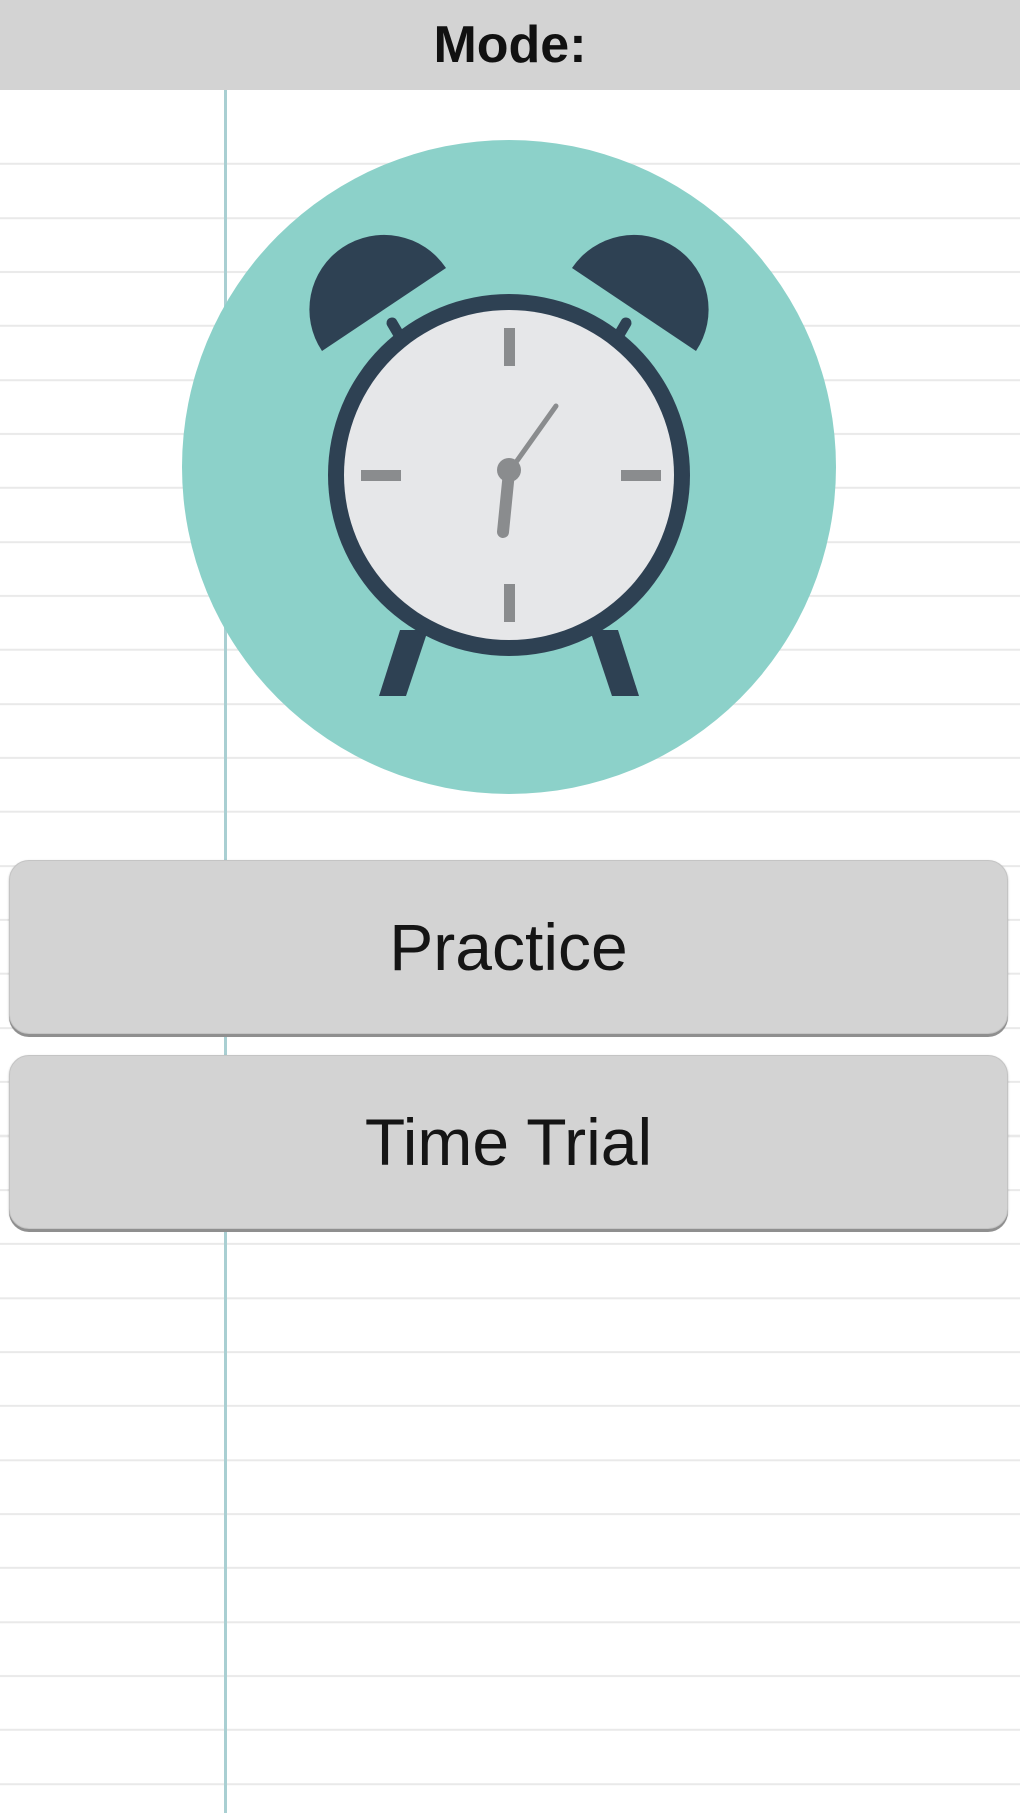 This screenshot has height=1813, width=1020. I want to click on page-title: Mode:, so click(510, 45).